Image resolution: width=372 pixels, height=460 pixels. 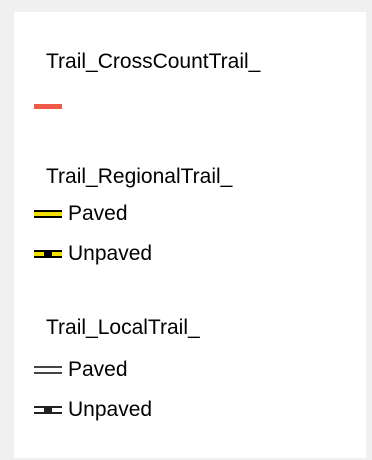 I want to click on legend-group-title-regional: Trail_RegionalTrail_, so click(x=139, y=176).